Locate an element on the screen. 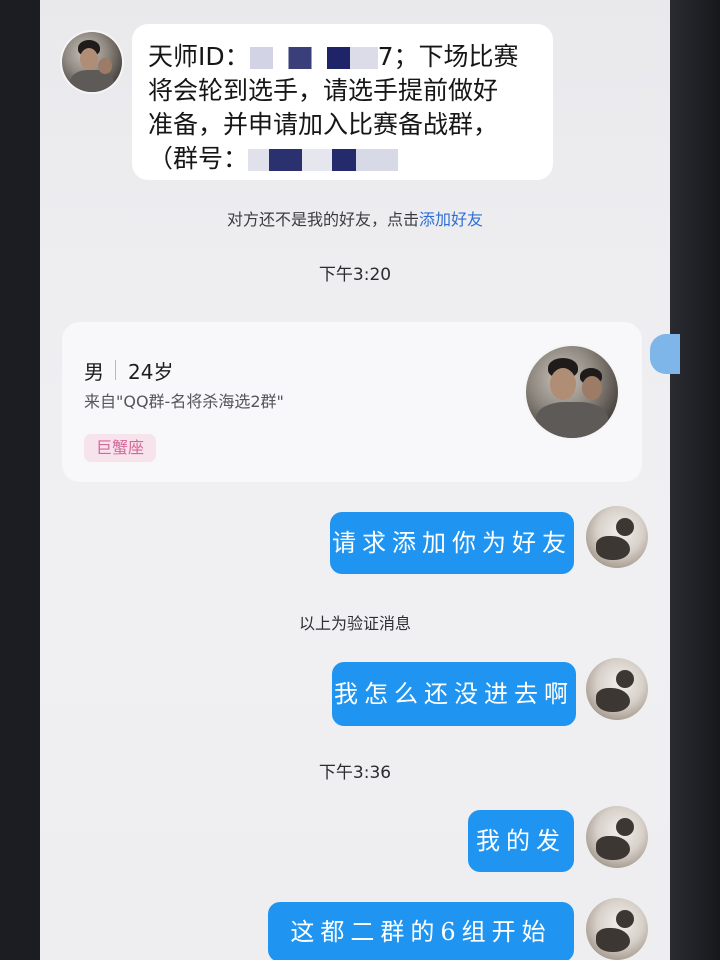 This screenshot has width=720, height=960. request-bubble: 请求添加你为好友 is located at coordinates (452, 543).